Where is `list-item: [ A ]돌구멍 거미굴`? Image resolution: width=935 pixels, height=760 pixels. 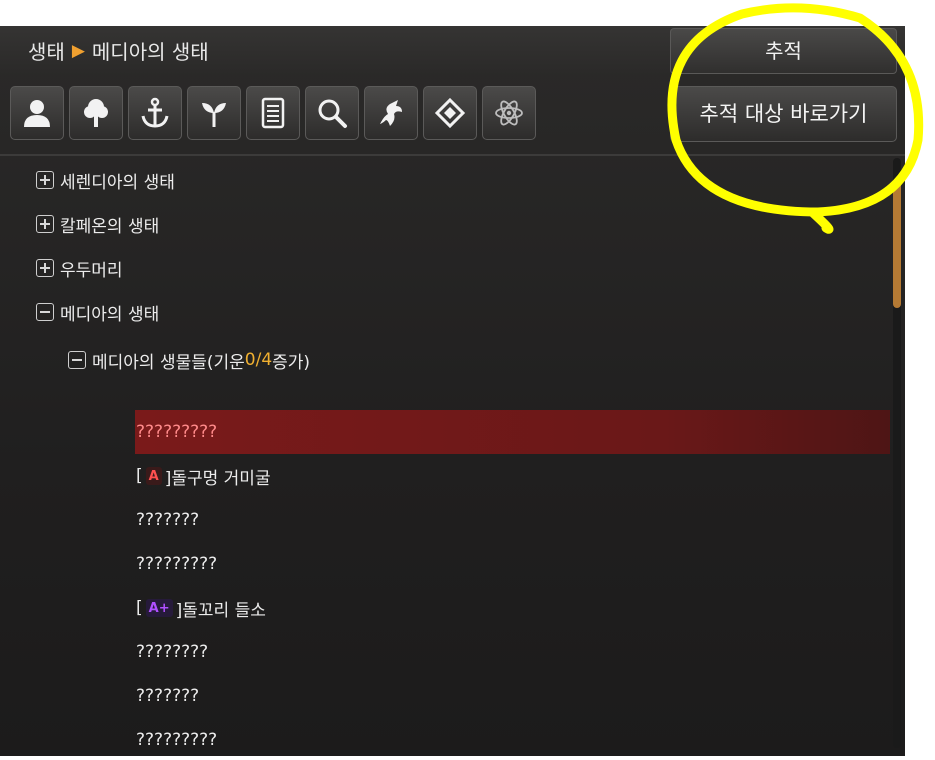 list-item: [ A ]돌구멍 거미굴 is located at coordinates (203, 476).